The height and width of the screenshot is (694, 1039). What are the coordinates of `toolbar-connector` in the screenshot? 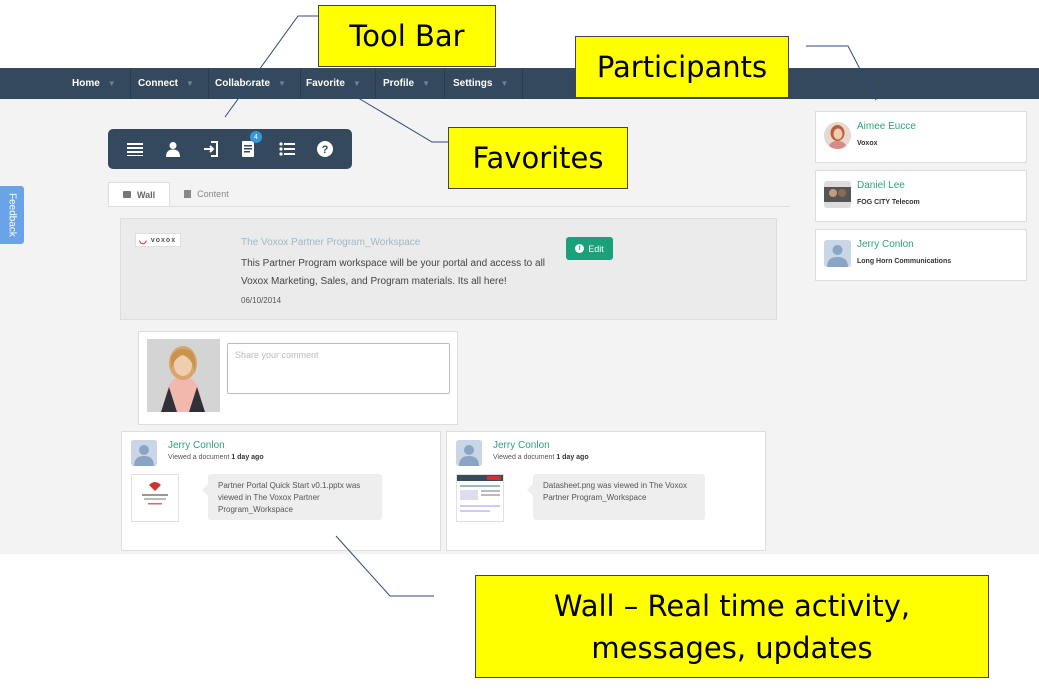 It's located at (271, 66).